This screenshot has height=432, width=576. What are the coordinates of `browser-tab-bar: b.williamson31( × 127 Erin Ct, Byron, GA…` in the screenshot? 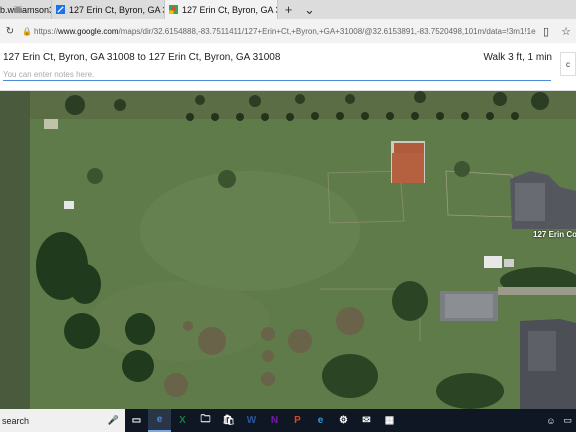 It's located at (288, 9).